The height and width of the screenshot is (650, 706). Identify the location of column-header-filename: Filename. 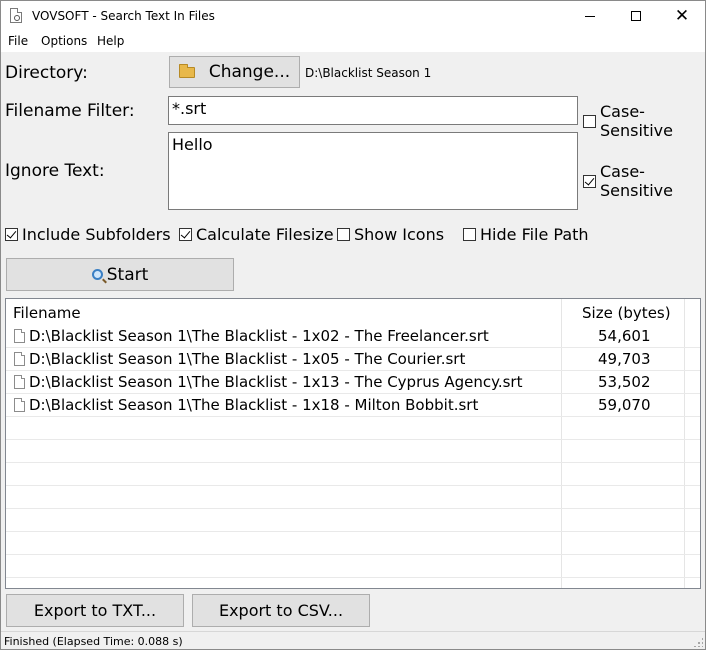
(47, 313).